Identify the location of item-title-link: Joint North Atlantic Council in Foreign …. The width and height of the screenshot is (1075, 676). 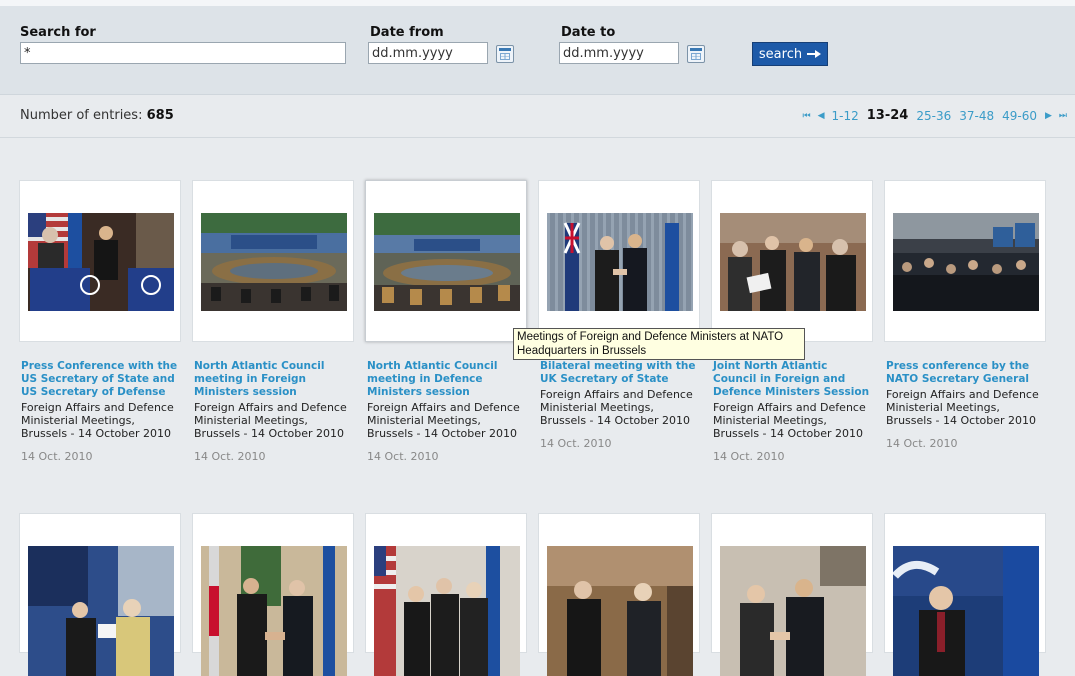
(793, 379).